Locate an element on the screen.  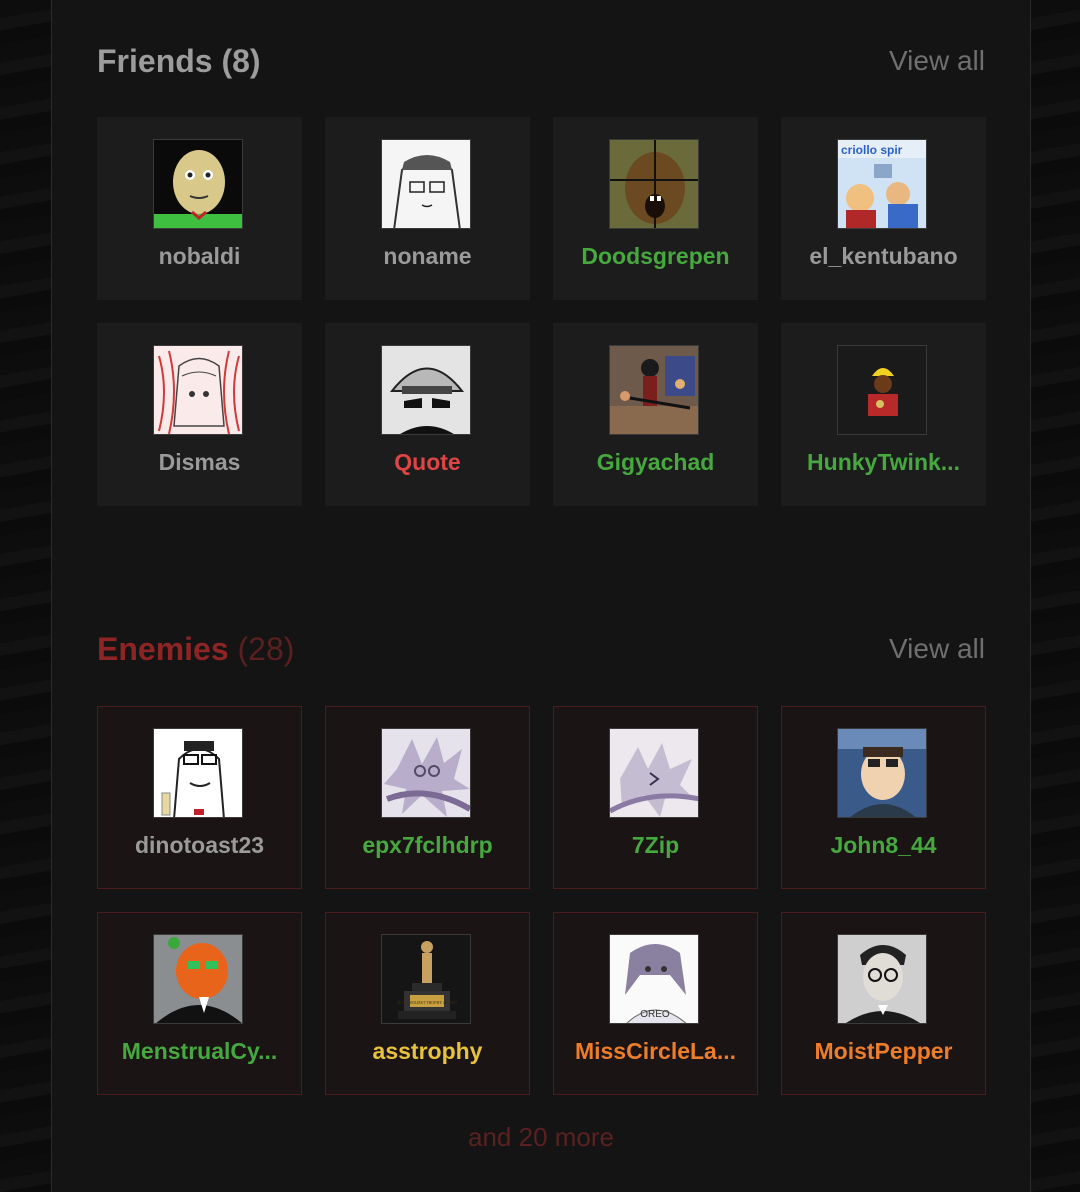
friend-card: nobaldi is located at coordinates (199, 208).